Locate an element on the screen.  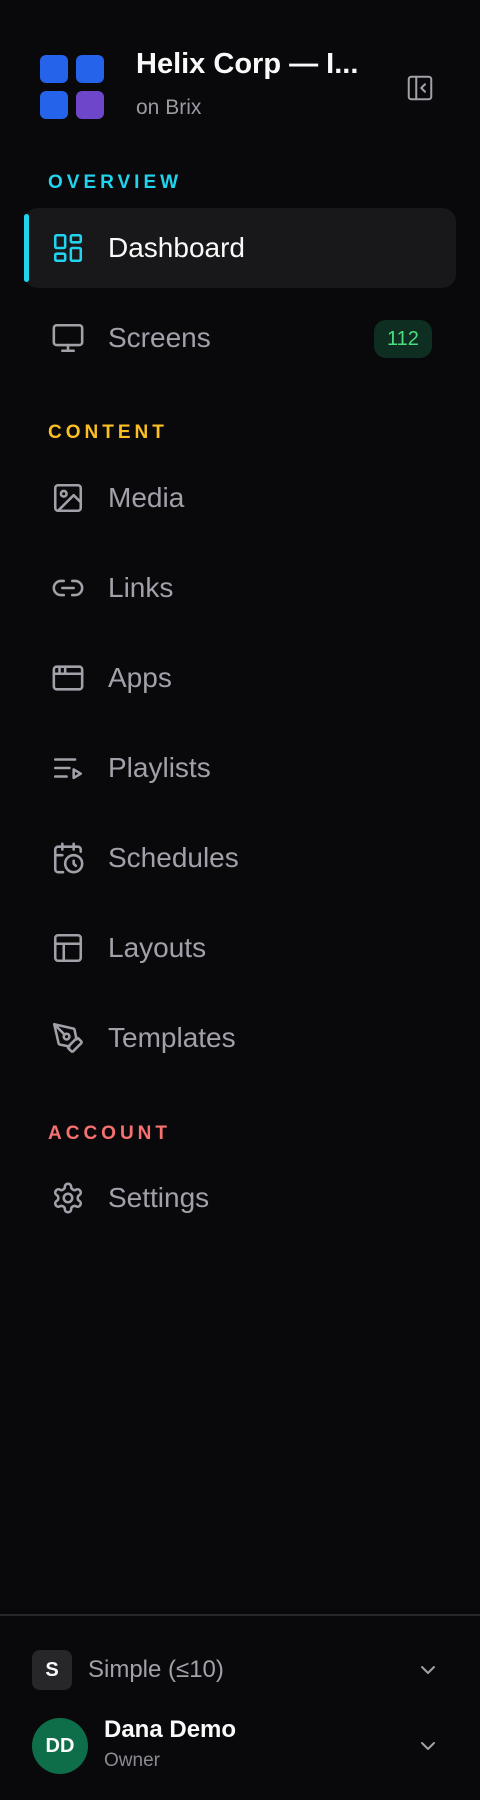
calendar-clock-icon is located at coordinates (68, 858).